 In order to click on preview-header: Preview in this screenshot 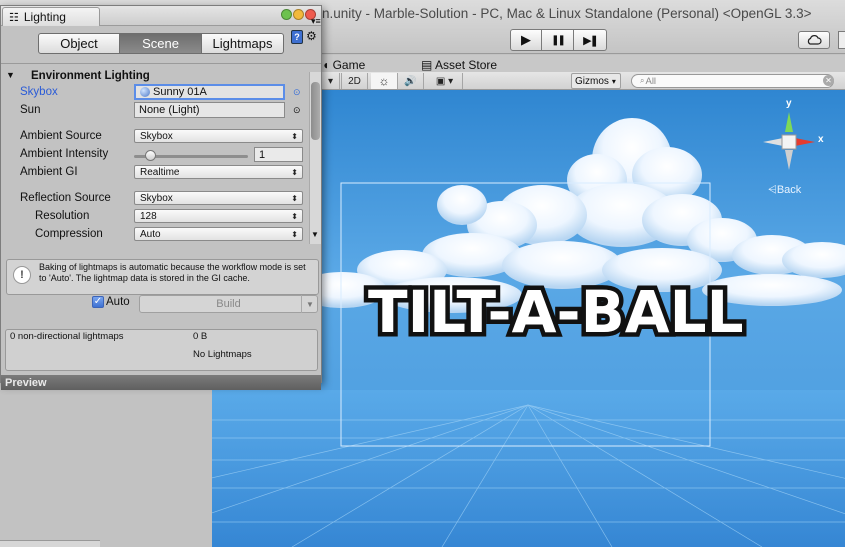, I will do `click(161, 382)`.